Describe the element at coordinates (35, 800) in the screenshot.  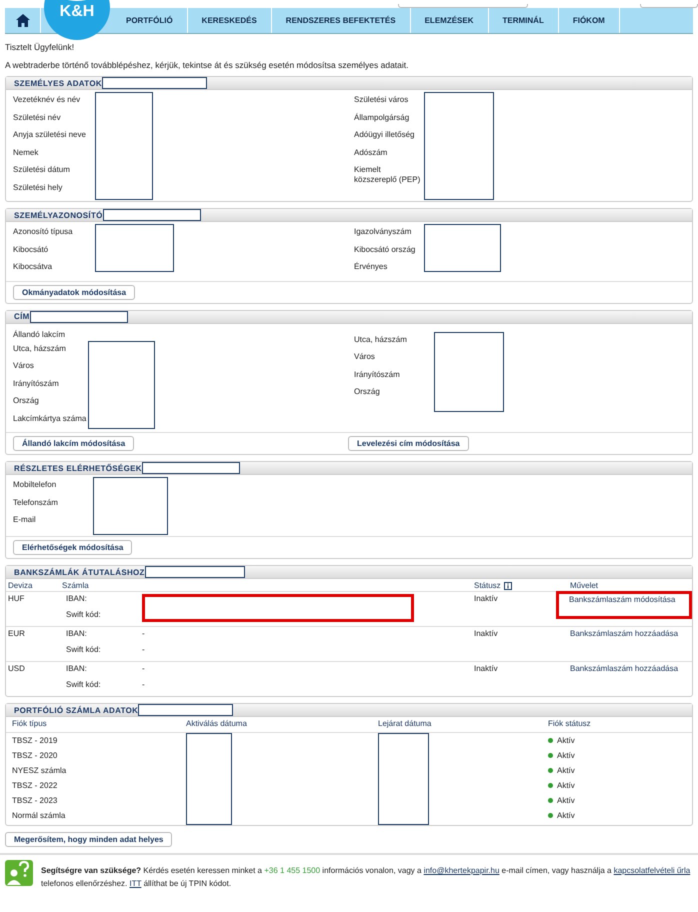
I see `table-cell-text: TBSZ - 2023` at that location.